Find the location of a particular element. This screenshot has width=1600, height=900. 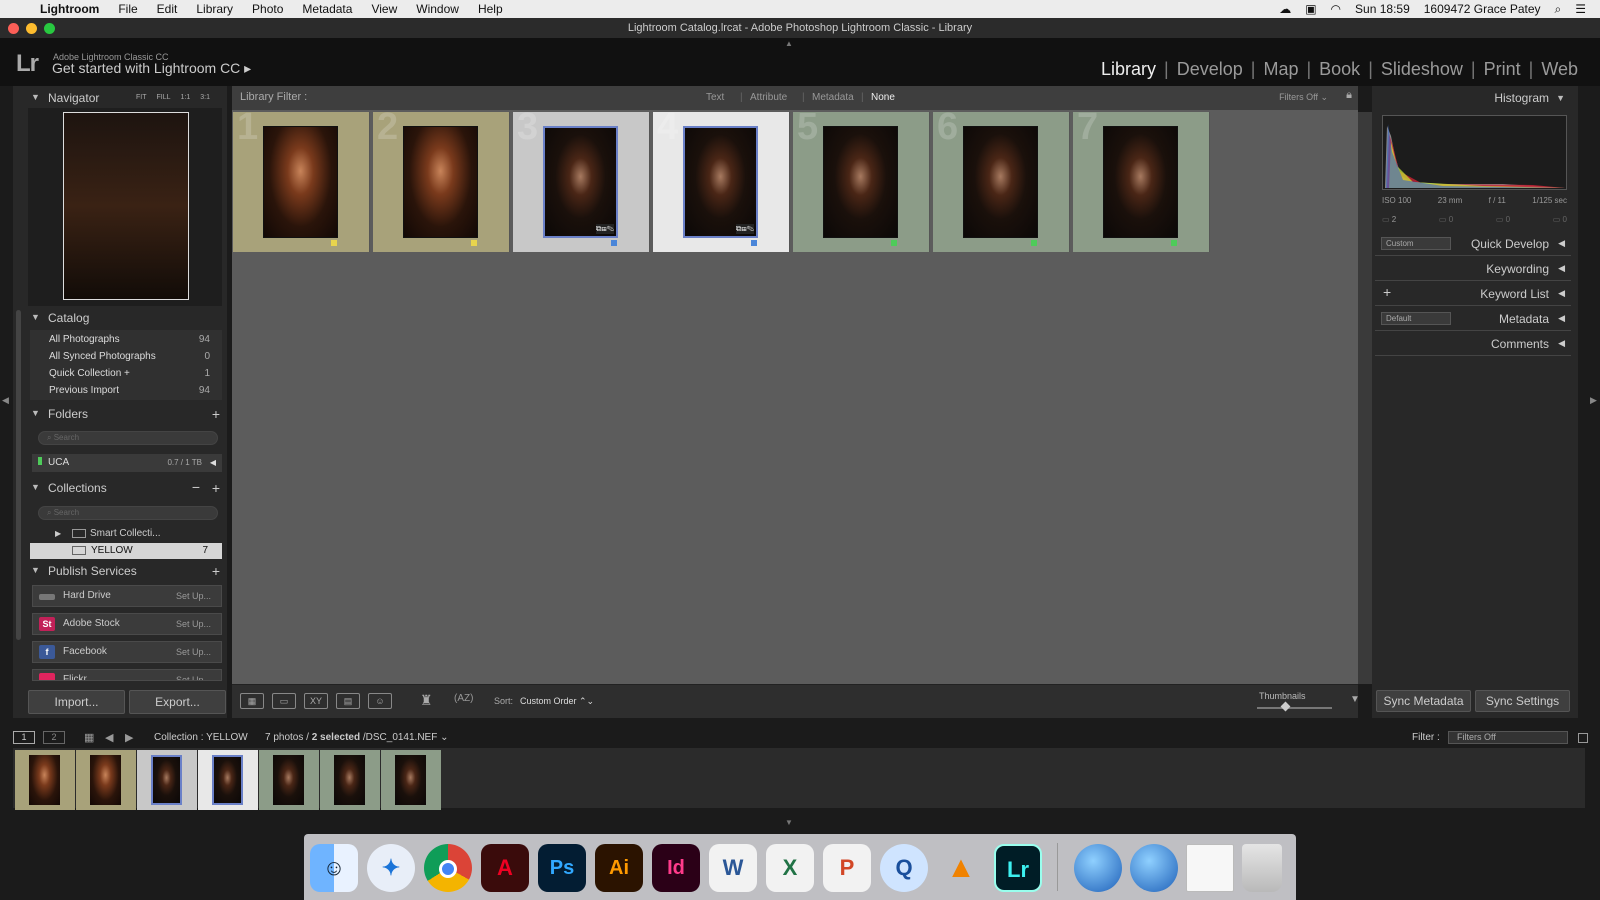

quick-develop-preset-select: Custom is located at coordinates (1416, 243).